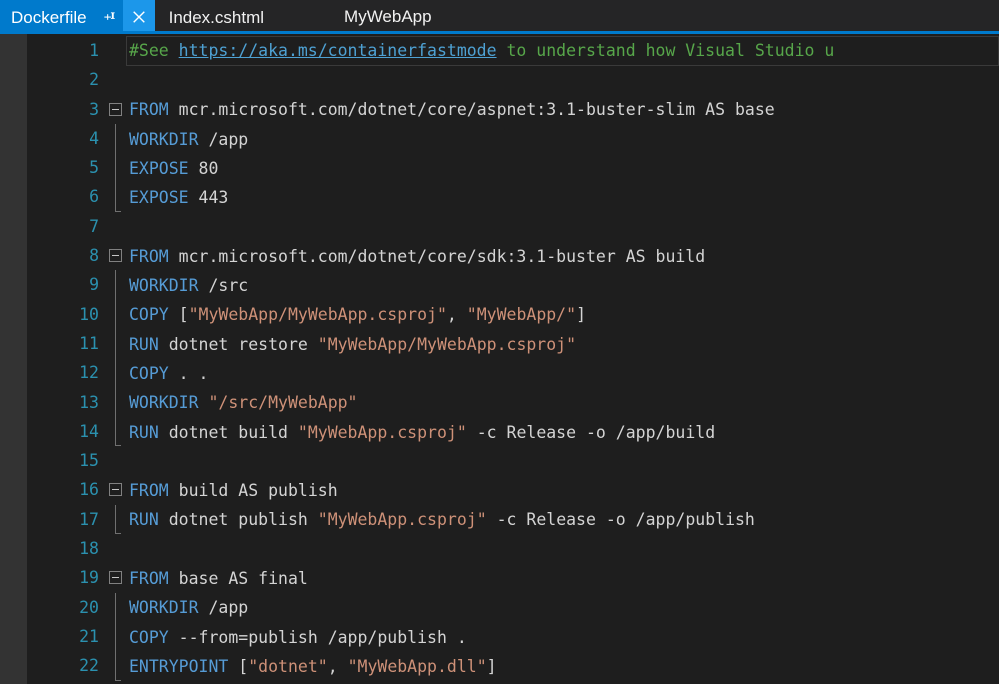  What do you see at coordinates (562, 578) in the screenshot?
I see `code-line: FROM base AS final` at bounding box center [562, 578].